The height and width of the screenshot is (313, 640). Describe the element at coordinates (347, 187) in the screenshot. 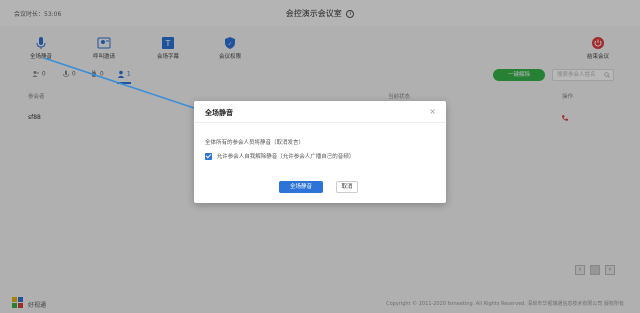

I see `cancel-button: 取消` at that location.